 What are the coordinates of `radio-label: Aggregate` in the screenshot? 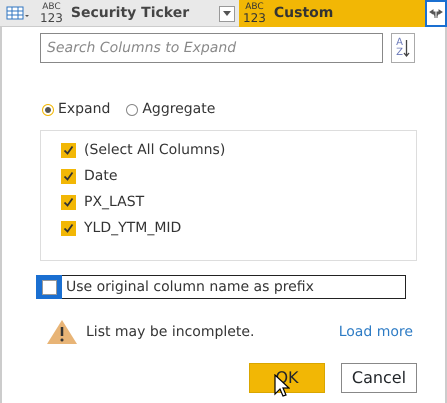 It's located at (179, 109).